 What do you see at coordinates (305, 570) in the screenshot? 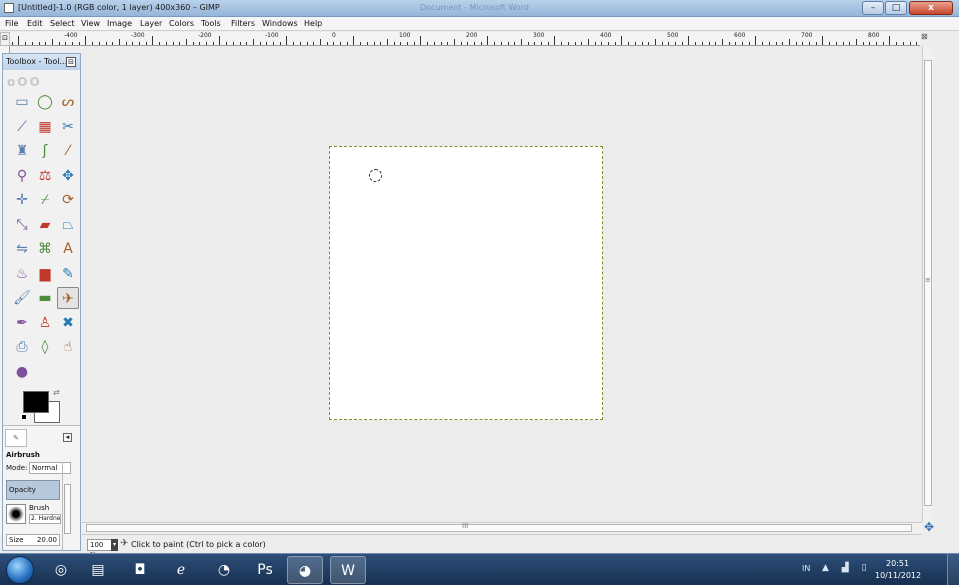
I see `gimp-taskbar-button: ◕` at bounding box center [305, 570].